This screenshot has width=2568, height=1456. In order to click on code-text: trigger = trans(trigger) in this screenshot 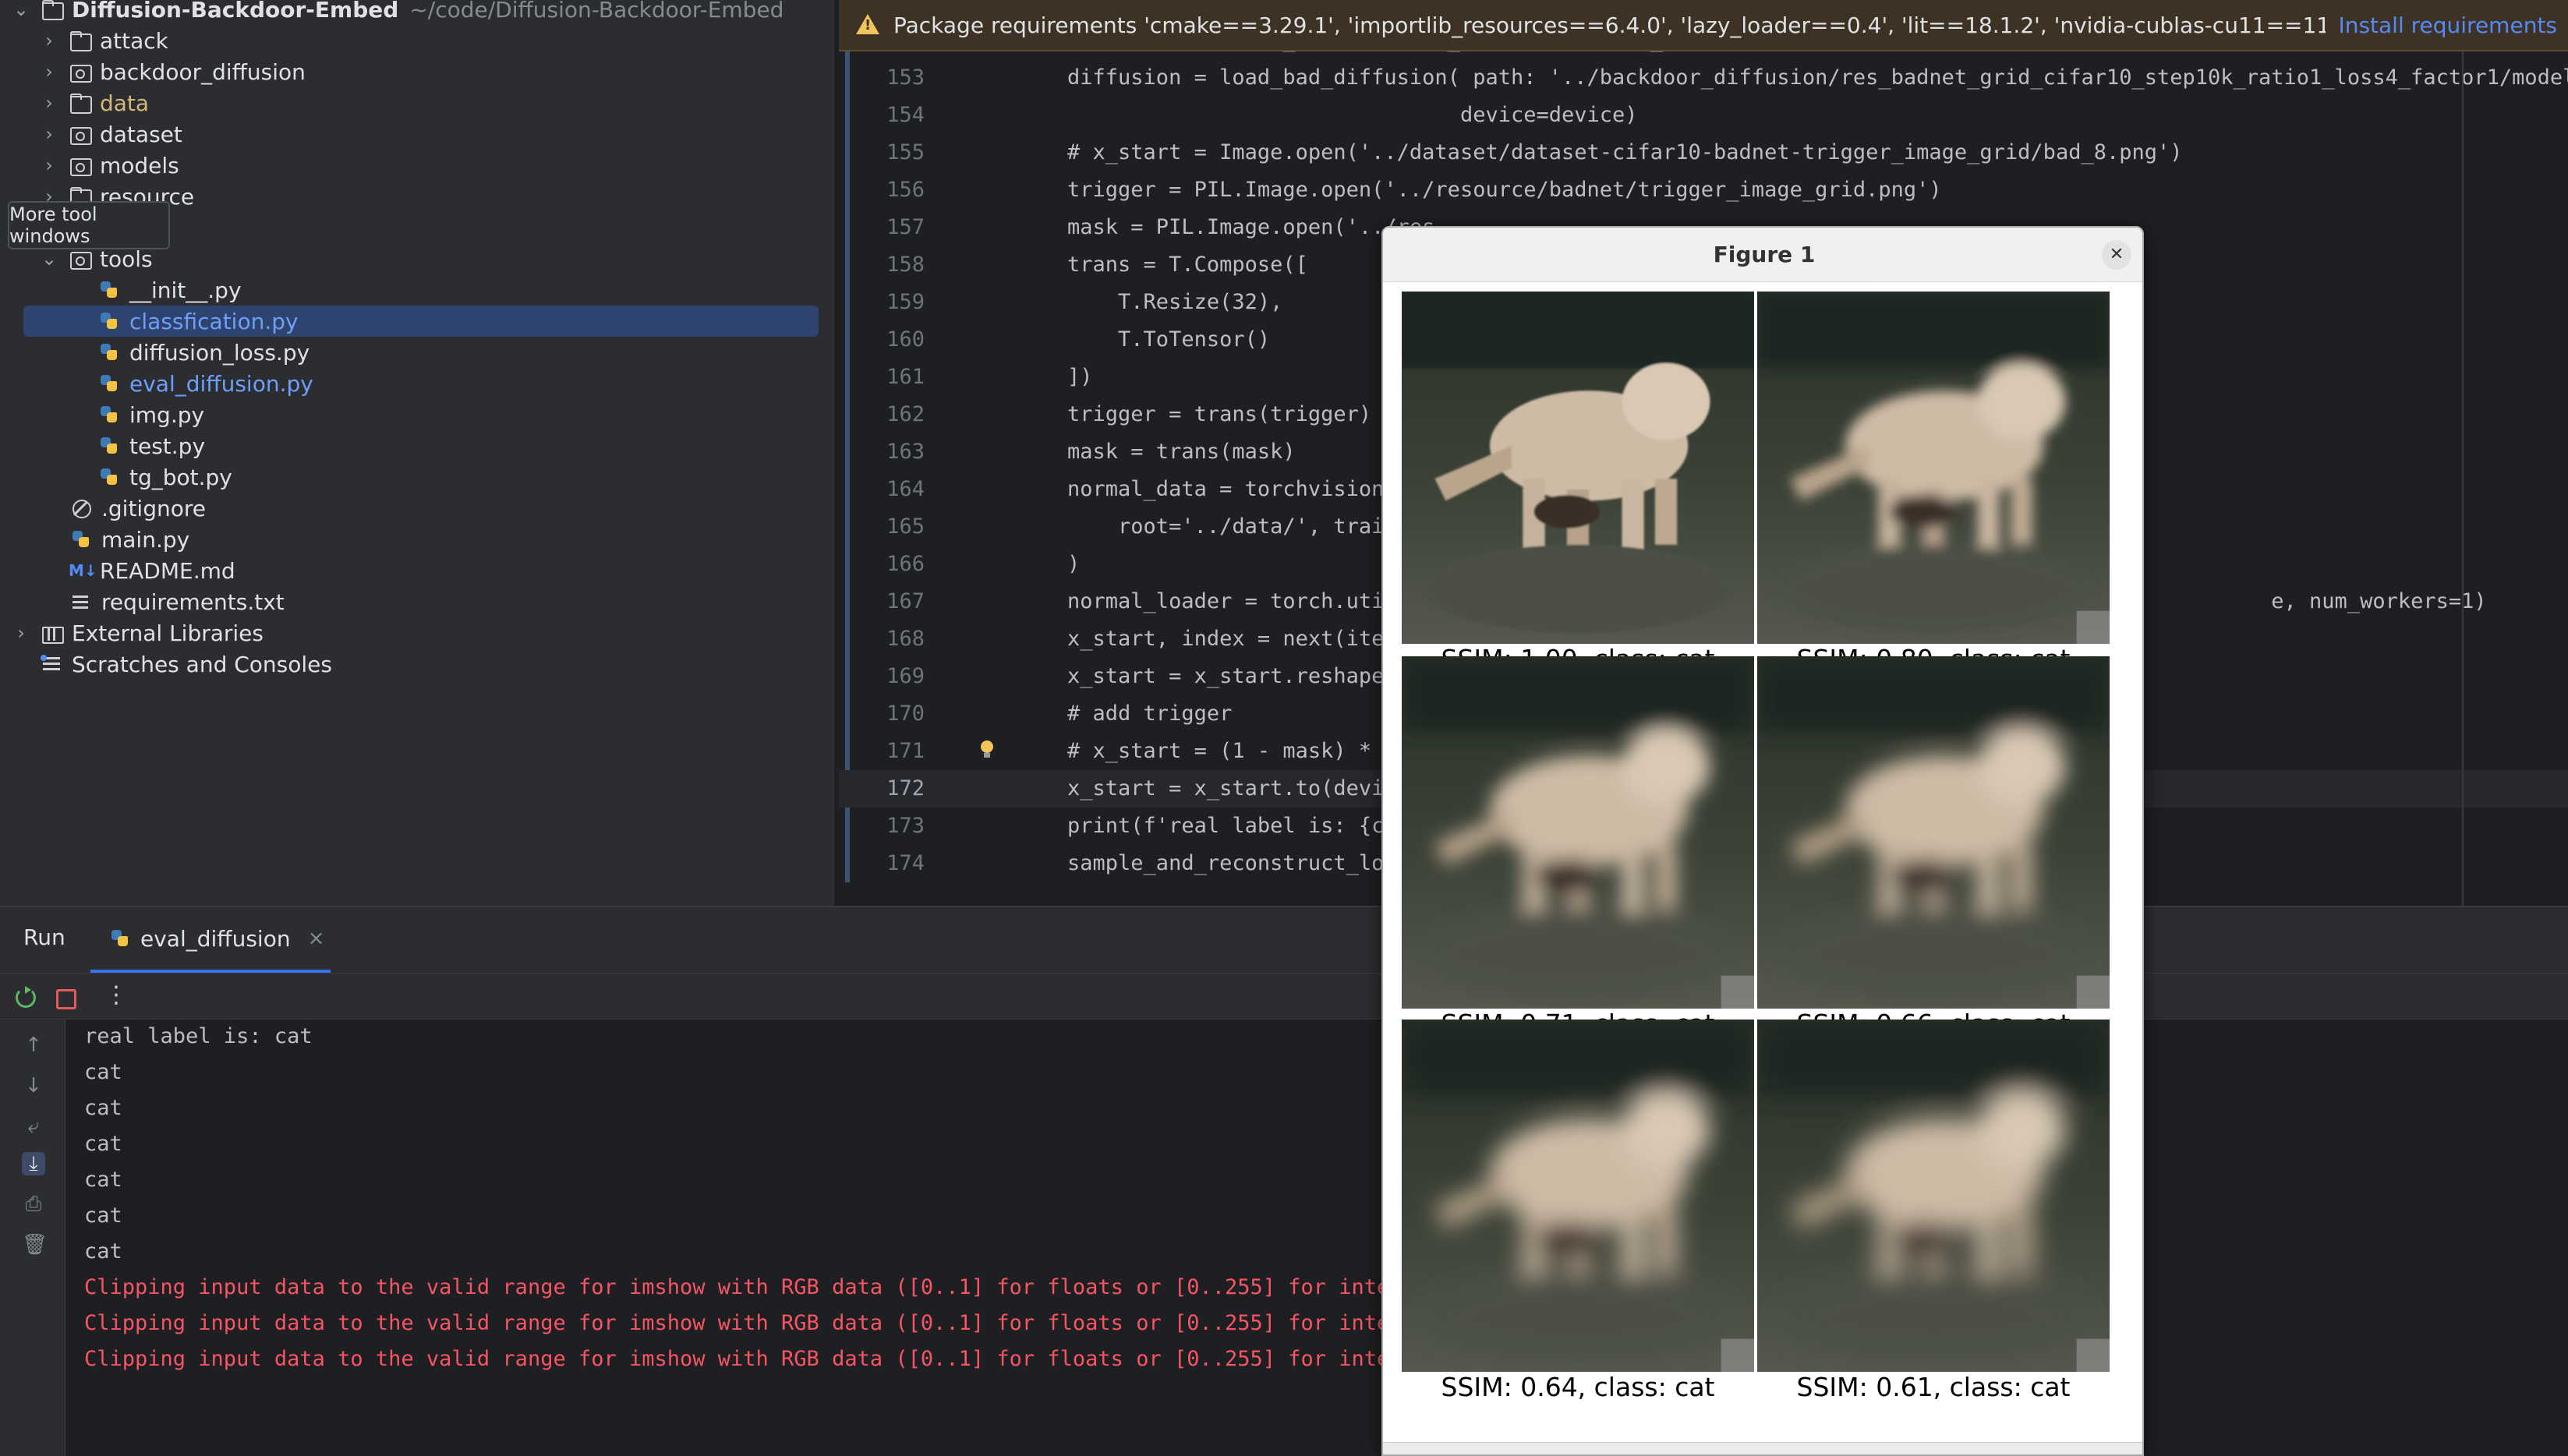, I will do `click(1194, 414)`.